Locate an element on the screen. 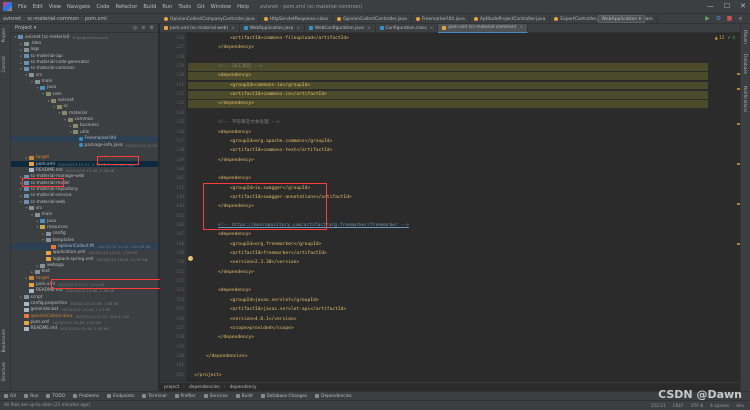  editor-tab: pom.xml (sc-material-common) × is located at coordinates (483, 28).